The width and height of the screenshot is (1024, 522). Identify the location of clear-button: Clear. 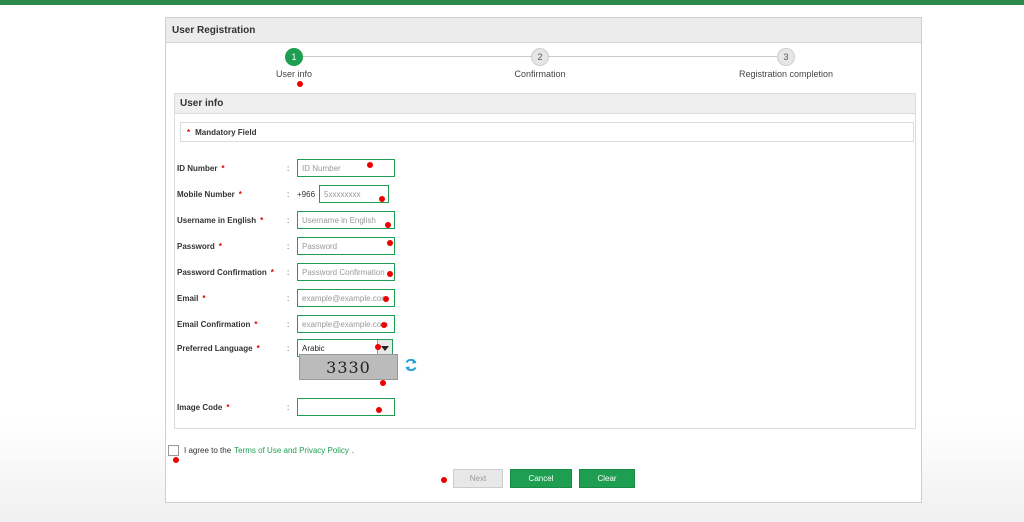
(607, 478).